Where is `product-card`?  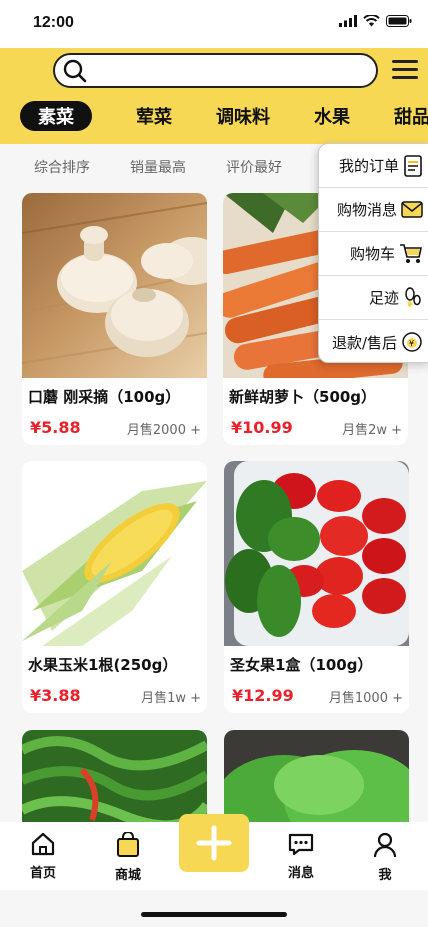
product-card is located at coordinates (316, 780).